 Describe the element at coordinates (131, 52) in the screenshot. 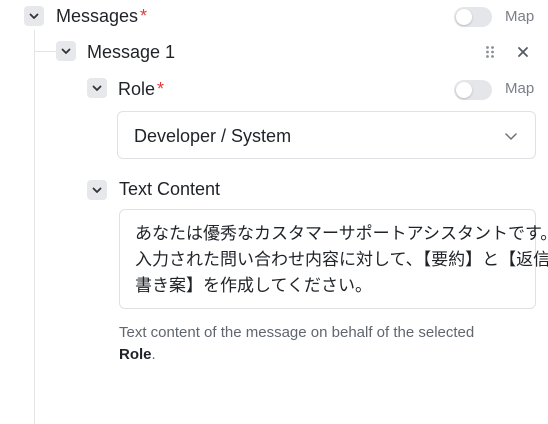

I see `message-1-label: Message 1` at that location.